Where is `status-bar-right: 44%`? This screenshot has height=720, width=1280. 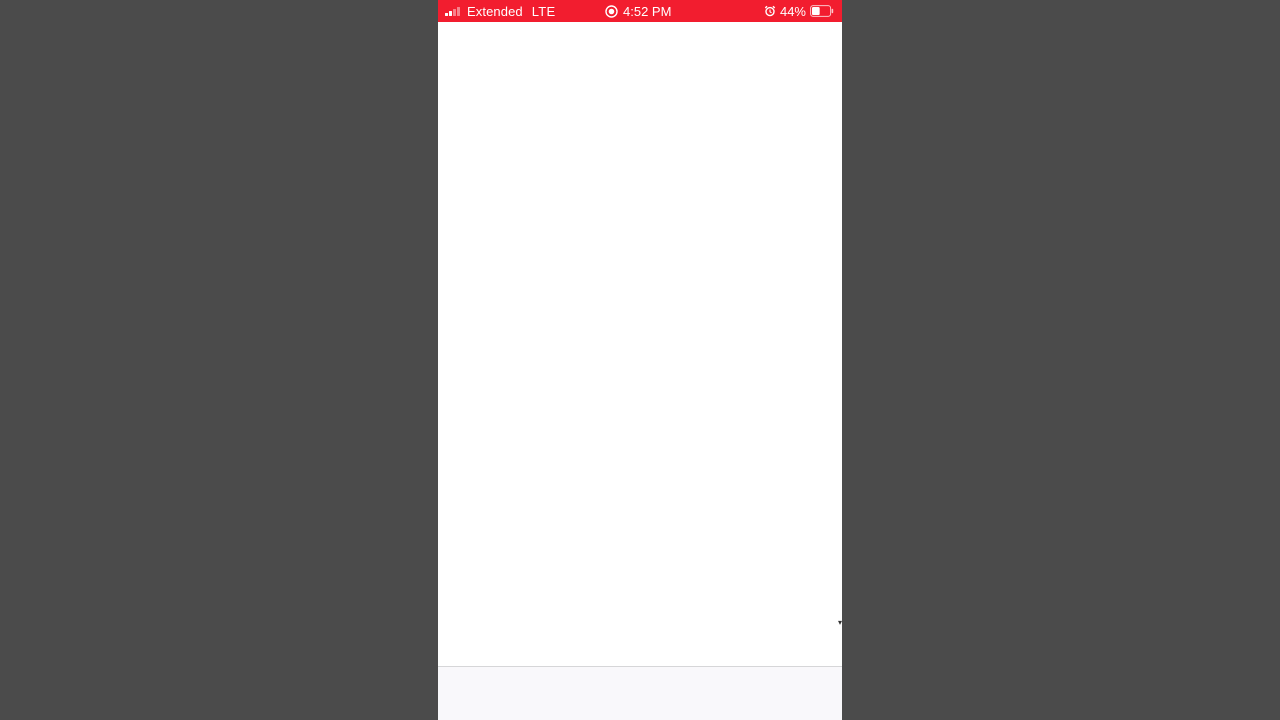 status-bar-right: 44% is located at coordinates (799, 11).